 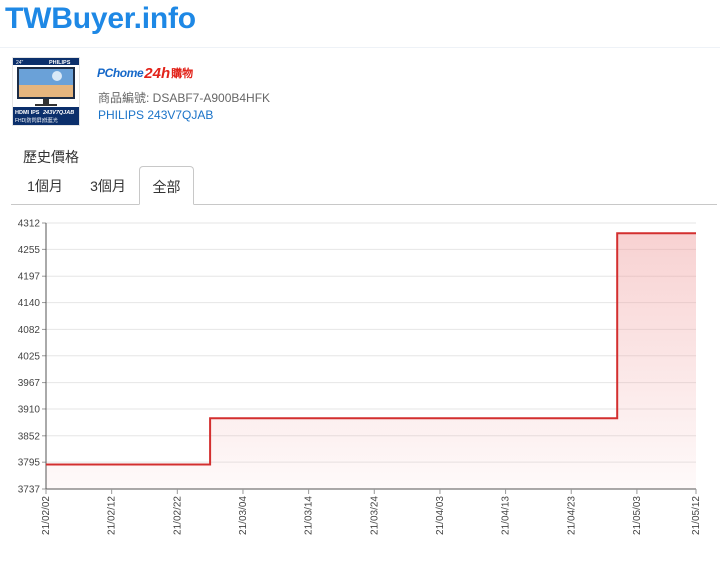 What do you see at coordinates (166, 185) in the screenshot?
I see `tab-all: 全部` at bounding box center [166, 185].